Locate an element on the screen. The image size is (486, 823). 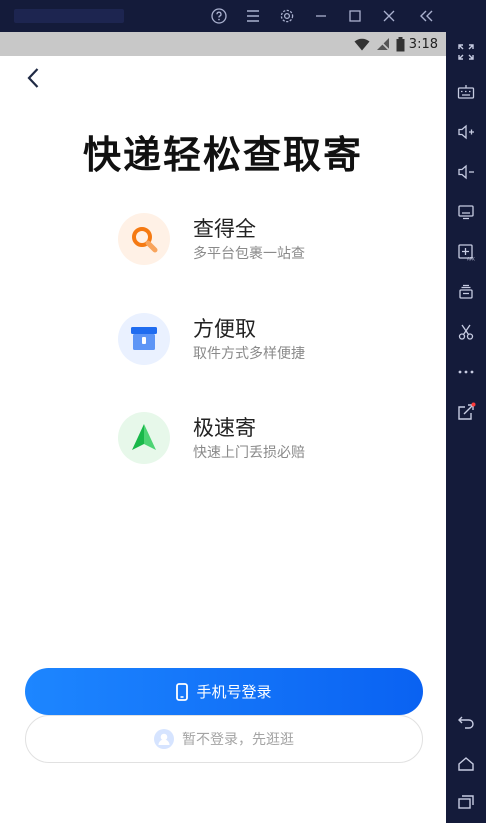
no-signal-icon is located at coordinates (383, 44).